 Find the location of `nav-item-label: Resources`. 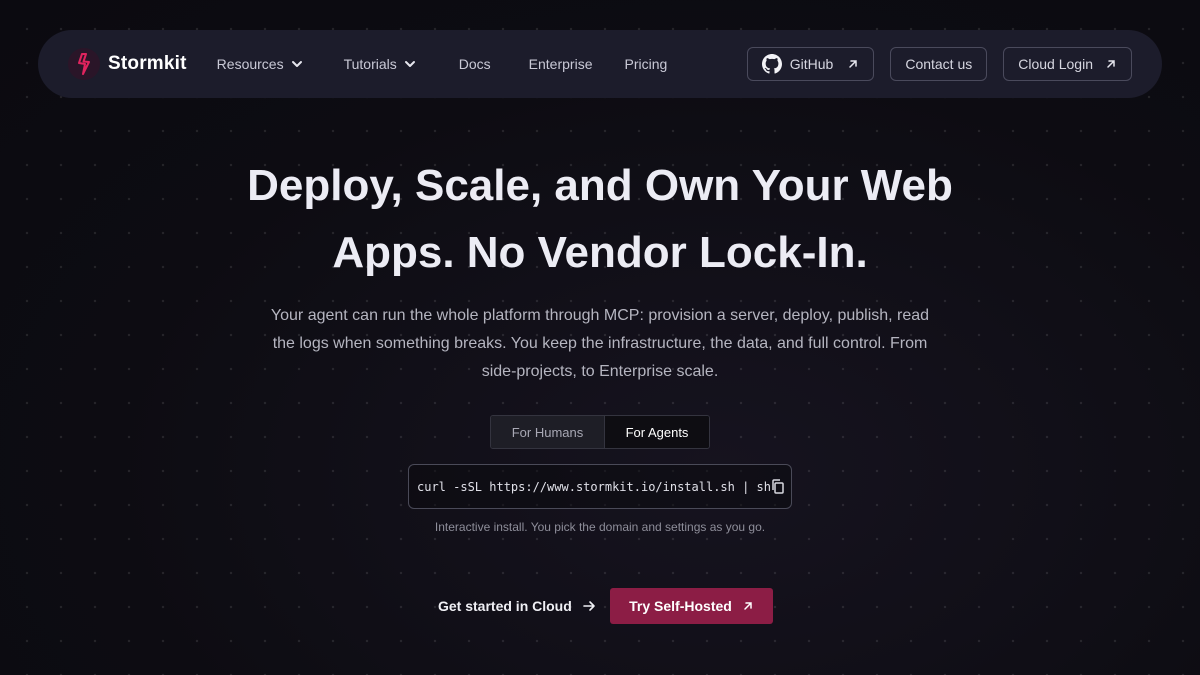

nav-item-label: Resources is located at coordinates (250, 64).